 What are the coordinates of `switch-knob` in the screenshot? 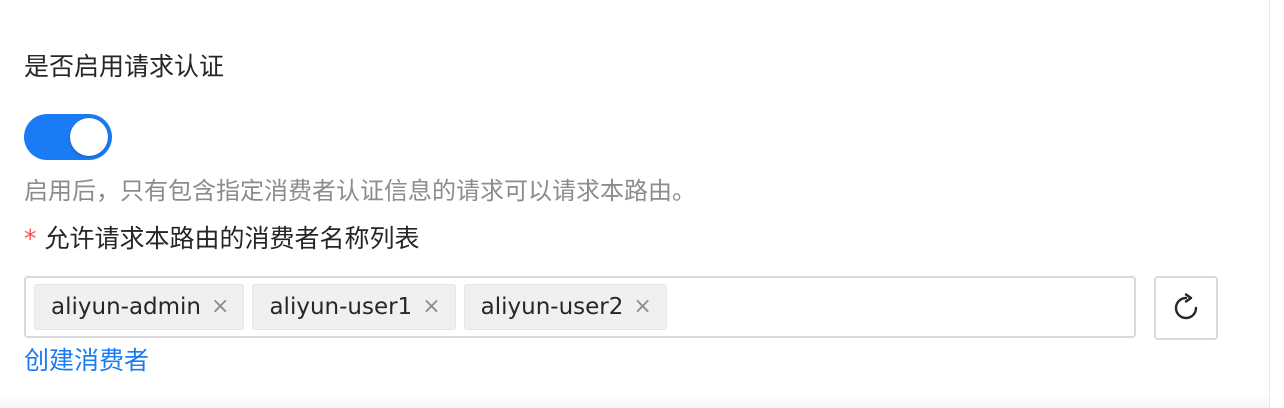 It's located at (89, 137).